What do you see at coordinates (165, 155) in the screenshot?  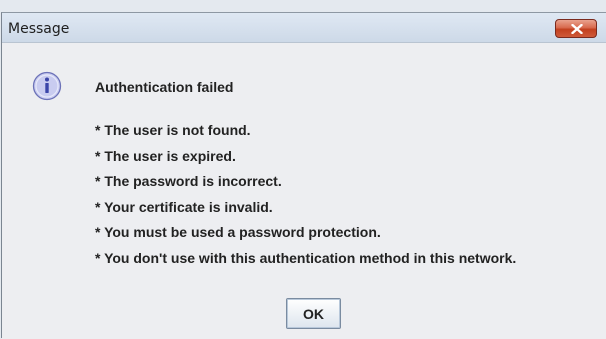 I see `reason-item: * The user is expired.` at bounding box center [165, 155].